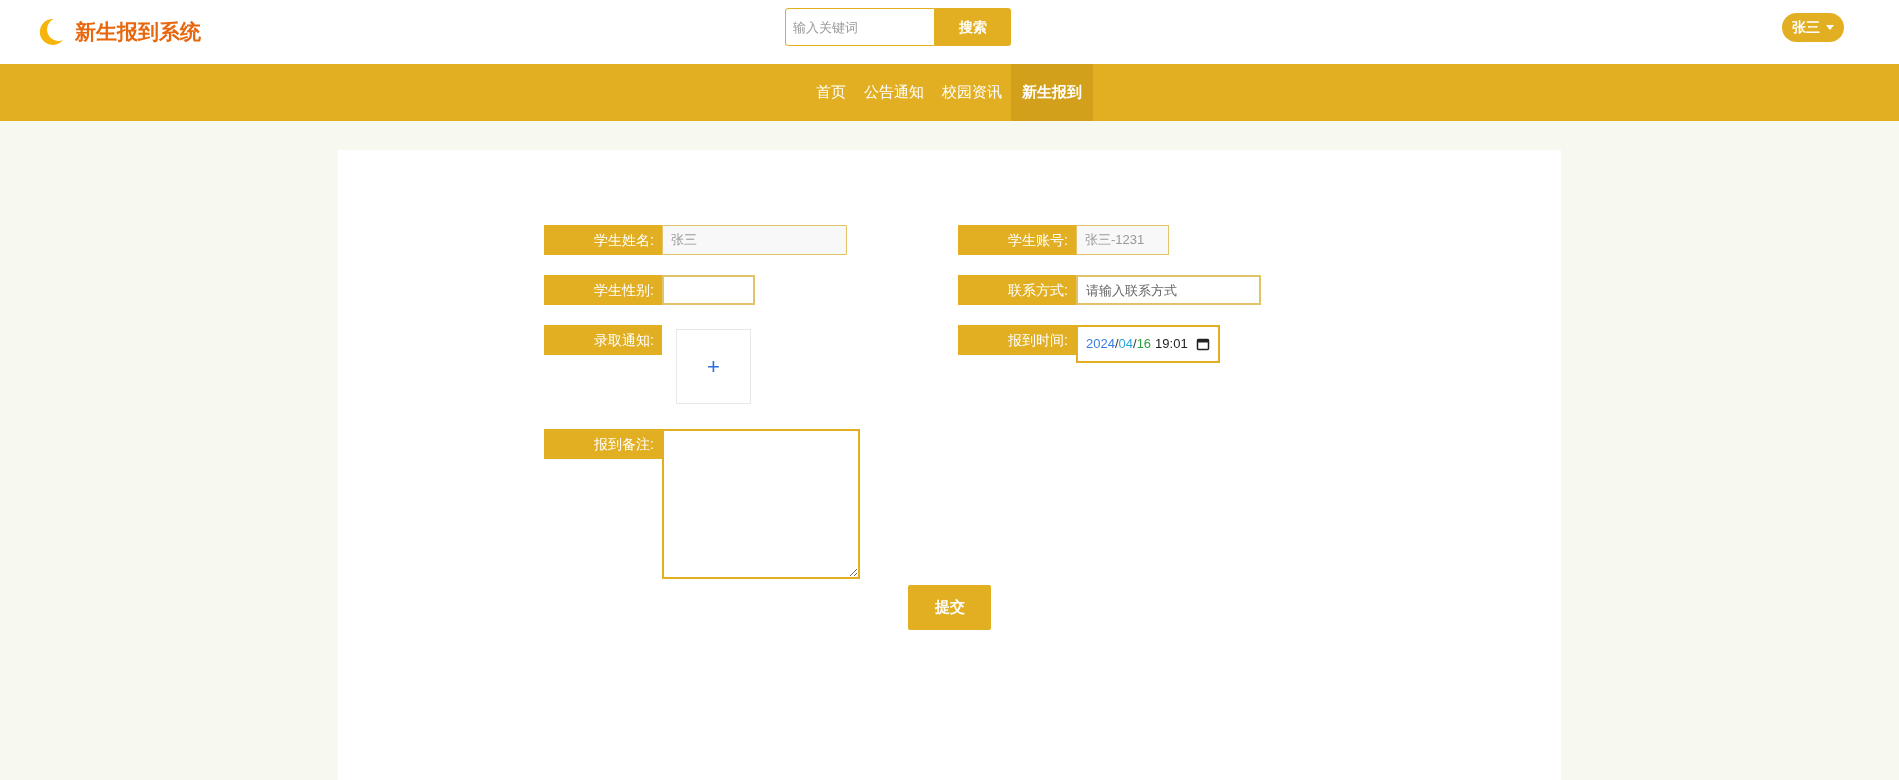  I want to click on text-field: 张三-1231, so click(1122, 240).